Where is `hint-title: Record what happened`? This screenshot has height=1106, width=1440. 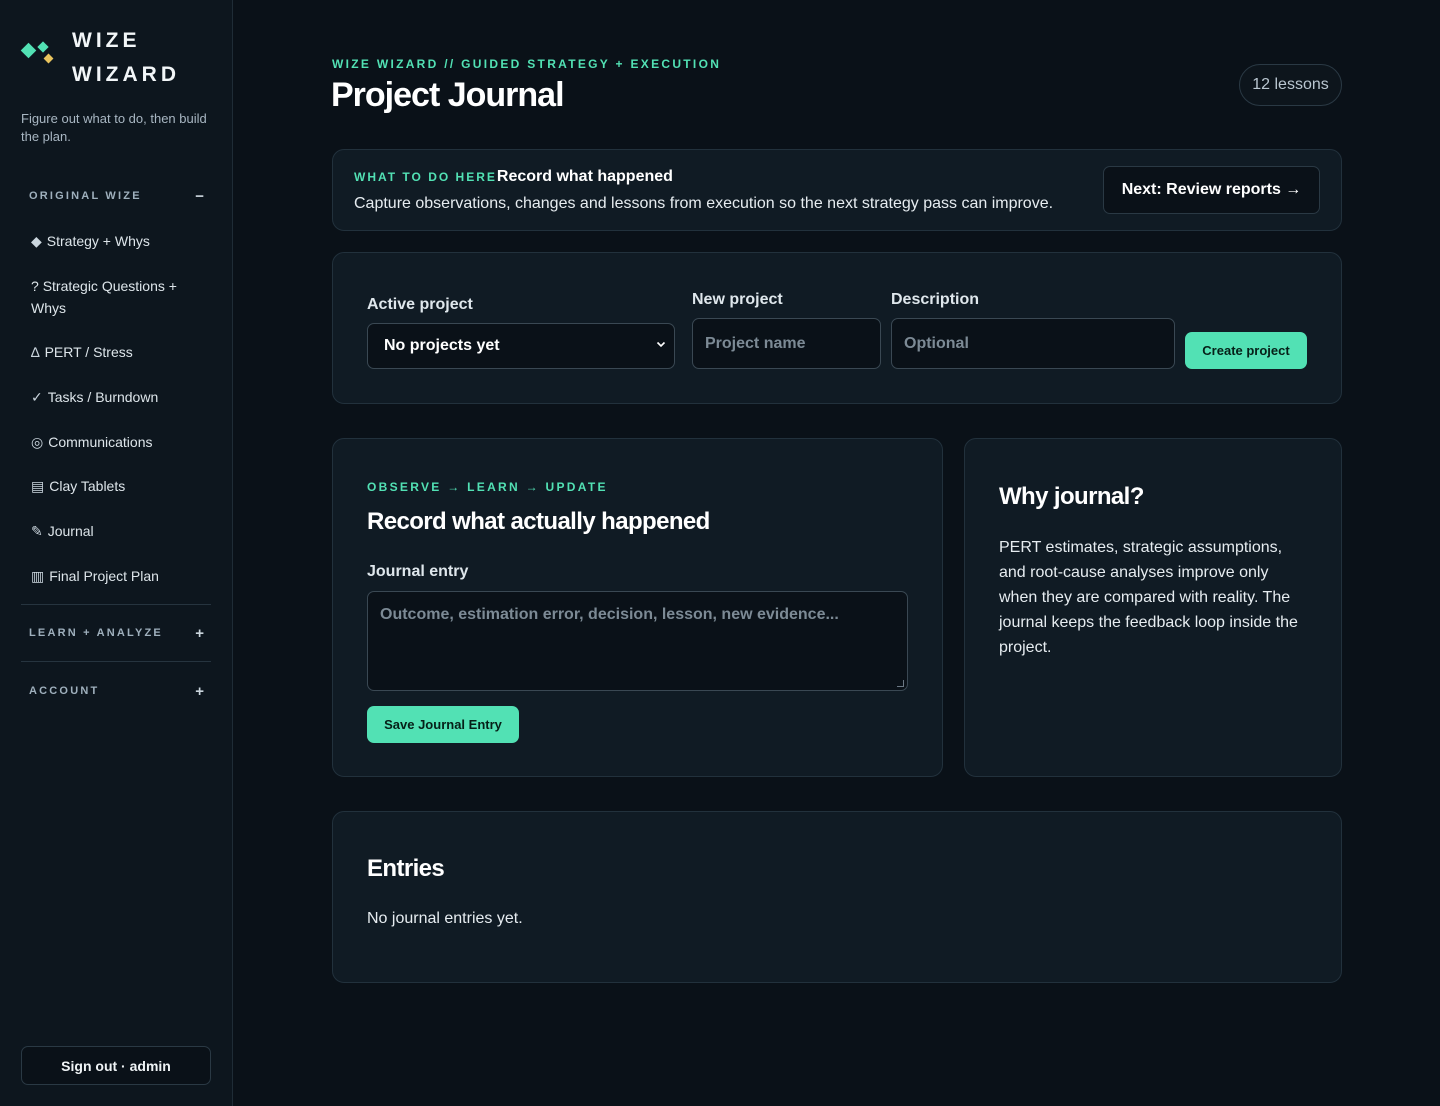
hint-title: Record what happened is located at coordinates (584, 176).